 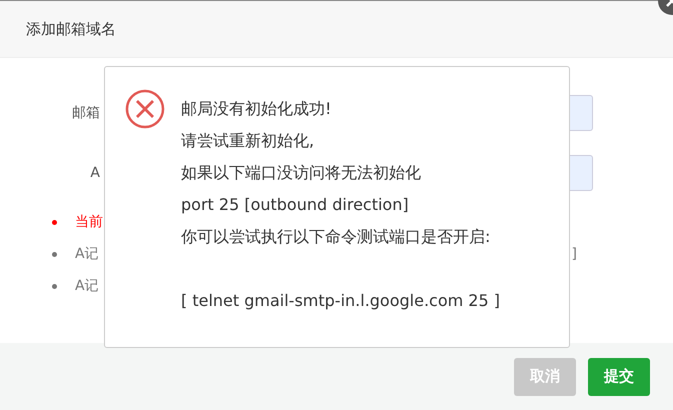 What do you see at coordinates (71, 29) in the screenshot?
I see `dialog-title: 添加邮箱域名` at bounding box center [71, 29].